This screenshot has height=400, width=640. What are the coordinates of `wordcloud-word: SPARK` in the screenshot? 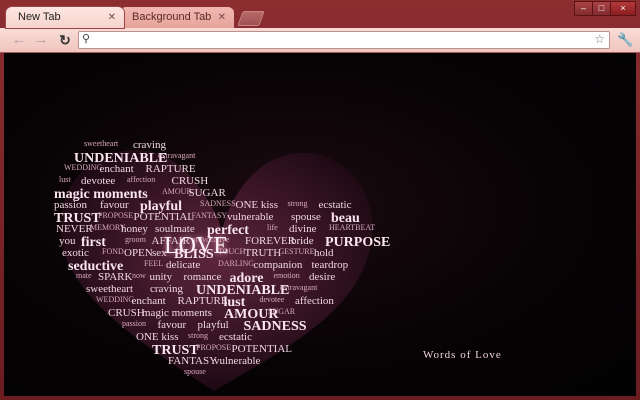 It's located at (115, 277).